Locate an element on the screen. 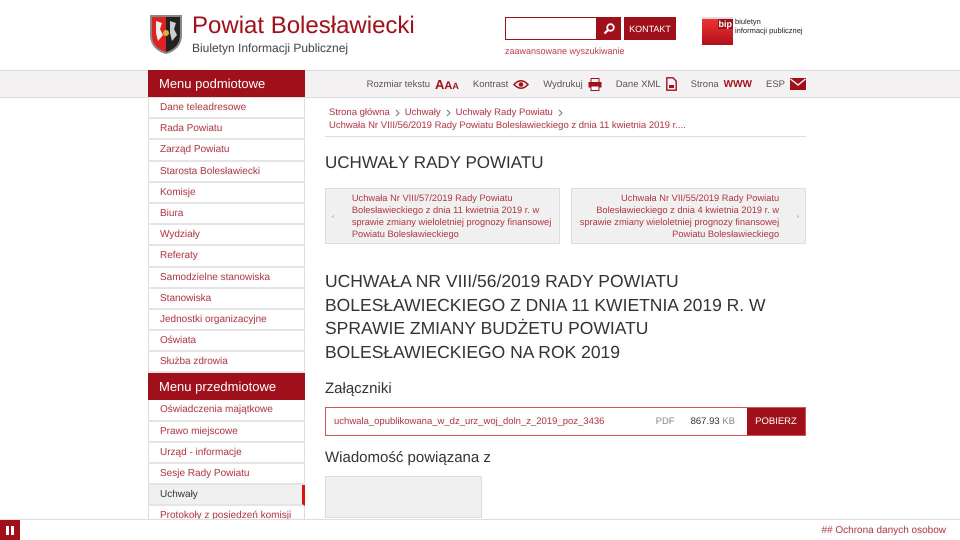 Image resolution: width=960 pixels, height=540 pixels. sidebar-item: Biura is located at coordinates (226, 215).